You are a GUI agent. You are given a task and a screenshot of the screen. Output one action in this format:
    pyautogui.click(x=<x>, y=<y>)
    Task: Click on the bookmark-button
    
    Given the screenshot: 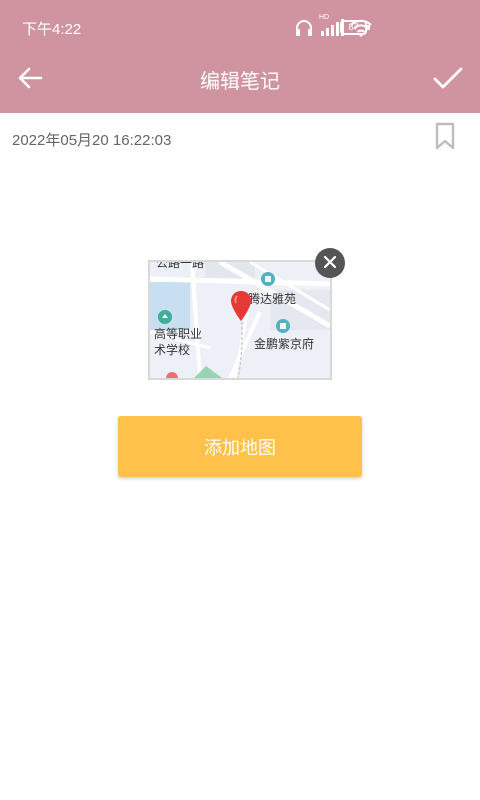 What is the action you would take?
    pyautogui.click(x=445, y=138)
    